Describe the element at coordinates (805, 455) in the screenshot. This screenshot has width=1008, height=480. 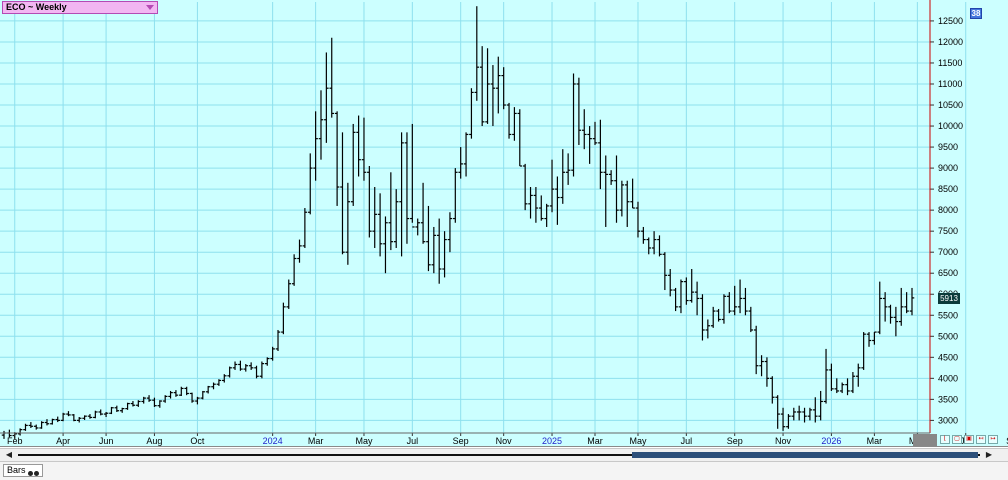
I see `scroll-thumb` at that location.